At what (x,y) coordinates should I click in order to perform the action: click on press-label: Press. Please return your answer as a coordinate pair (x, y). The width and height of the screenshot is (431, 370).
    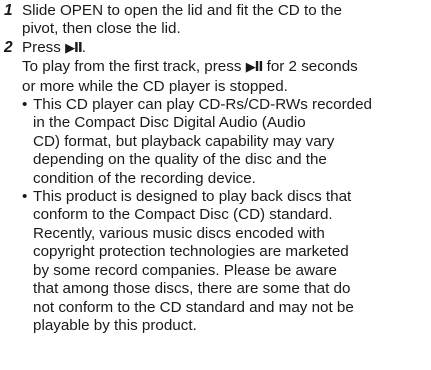
    Looking at the image, I should click on (41, 47).